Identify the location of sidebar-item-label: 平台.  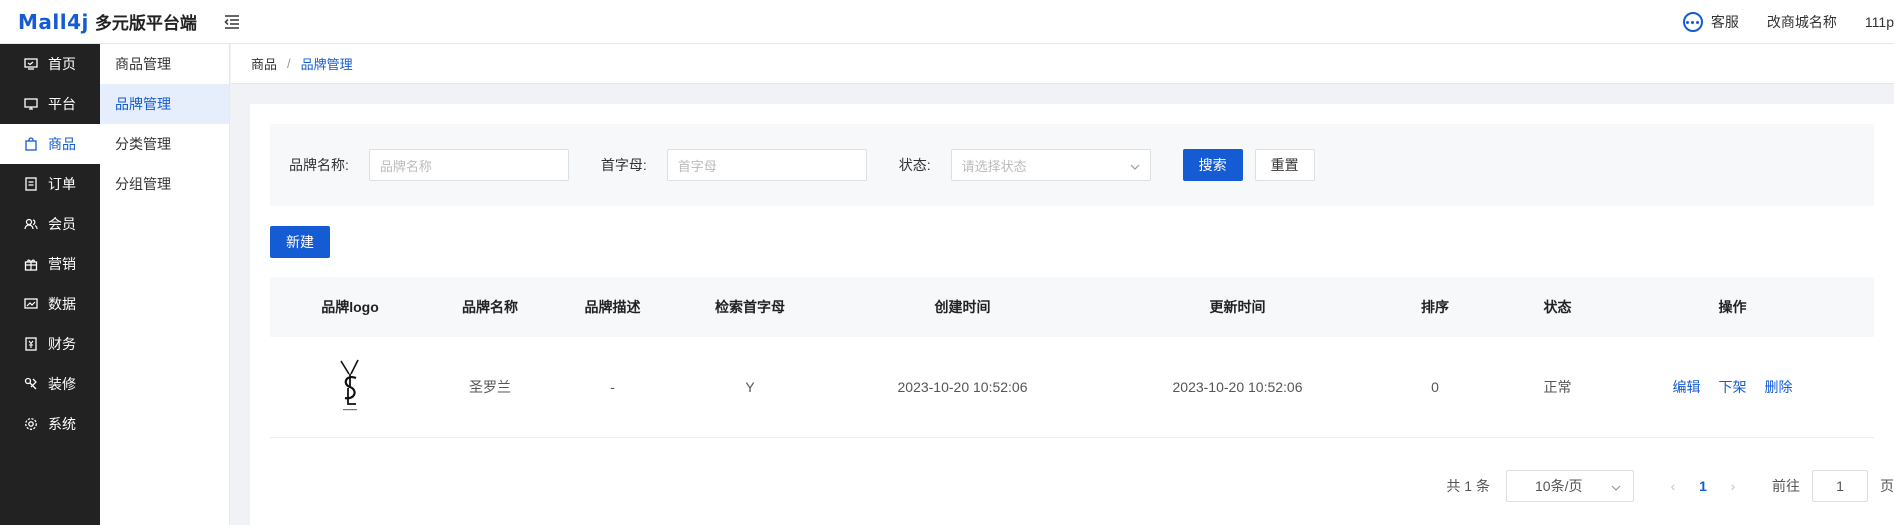
(62, 104).